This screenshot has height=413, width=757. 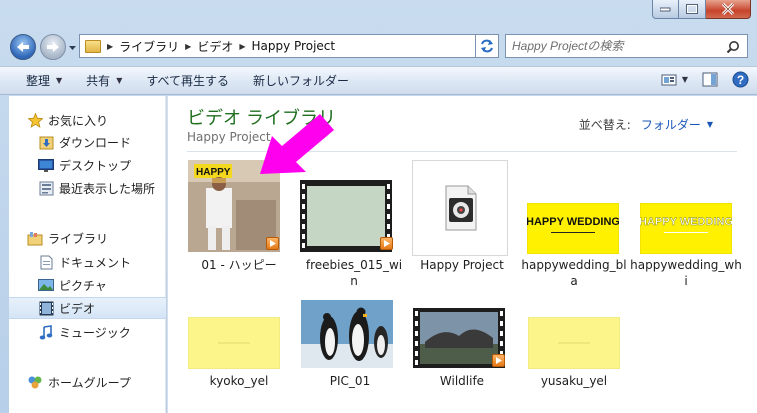 What do you see at coordinates (35, 120) in the screenshot?
I see `star-icon` at bounding box center [35, 120].